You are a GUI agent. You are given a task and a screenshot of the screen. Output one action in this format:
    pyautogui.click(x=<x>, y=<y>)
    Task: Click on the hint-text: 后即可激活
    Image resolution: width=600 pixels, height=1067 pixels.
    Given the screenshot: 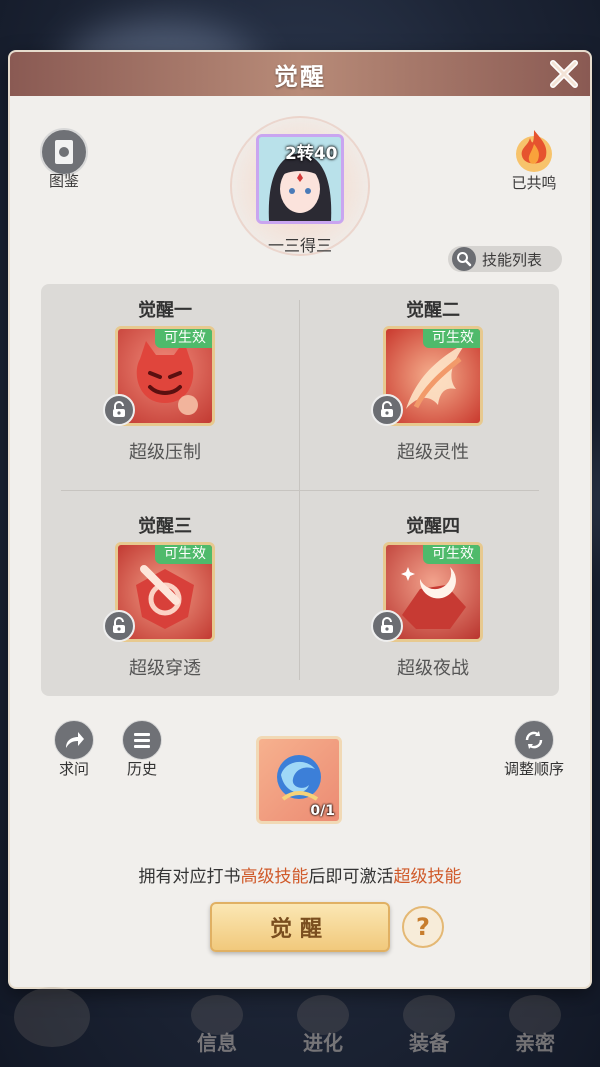 What is the action you would take?
    pyautogui.click(x=351, y=877)
    